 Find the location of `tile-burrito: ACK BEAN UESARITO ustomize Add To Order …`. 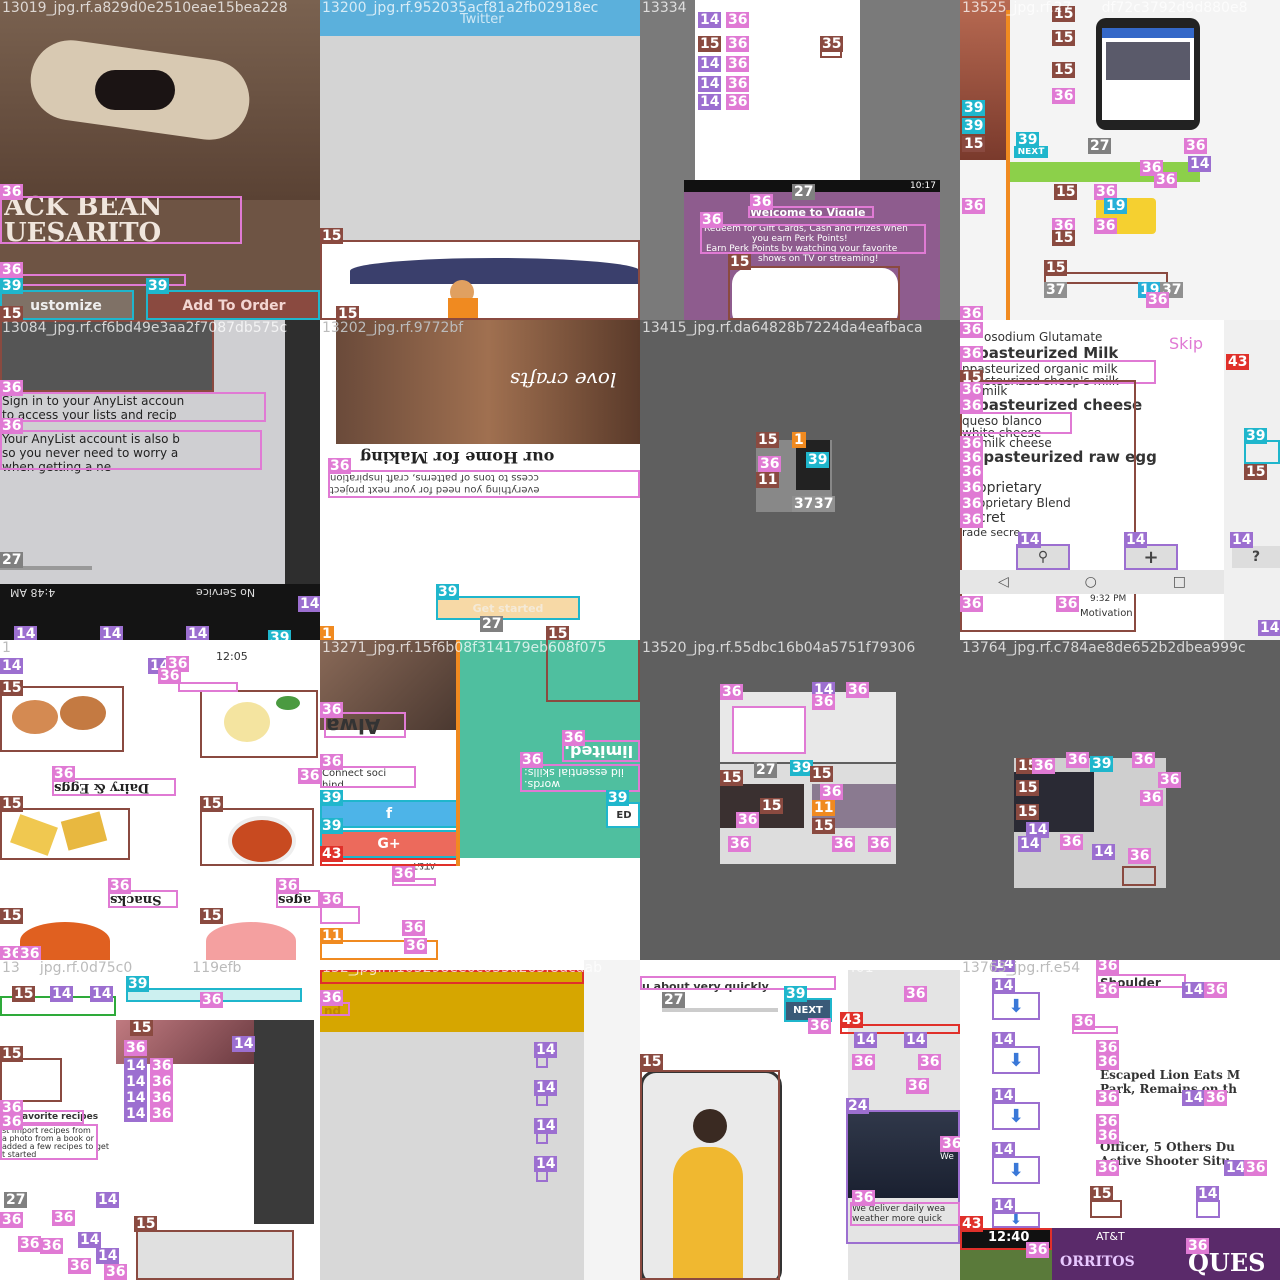

tile-burrito: ACK BEAN UESARITO ustomize Add To Order … is located at coordinates (160, 160).